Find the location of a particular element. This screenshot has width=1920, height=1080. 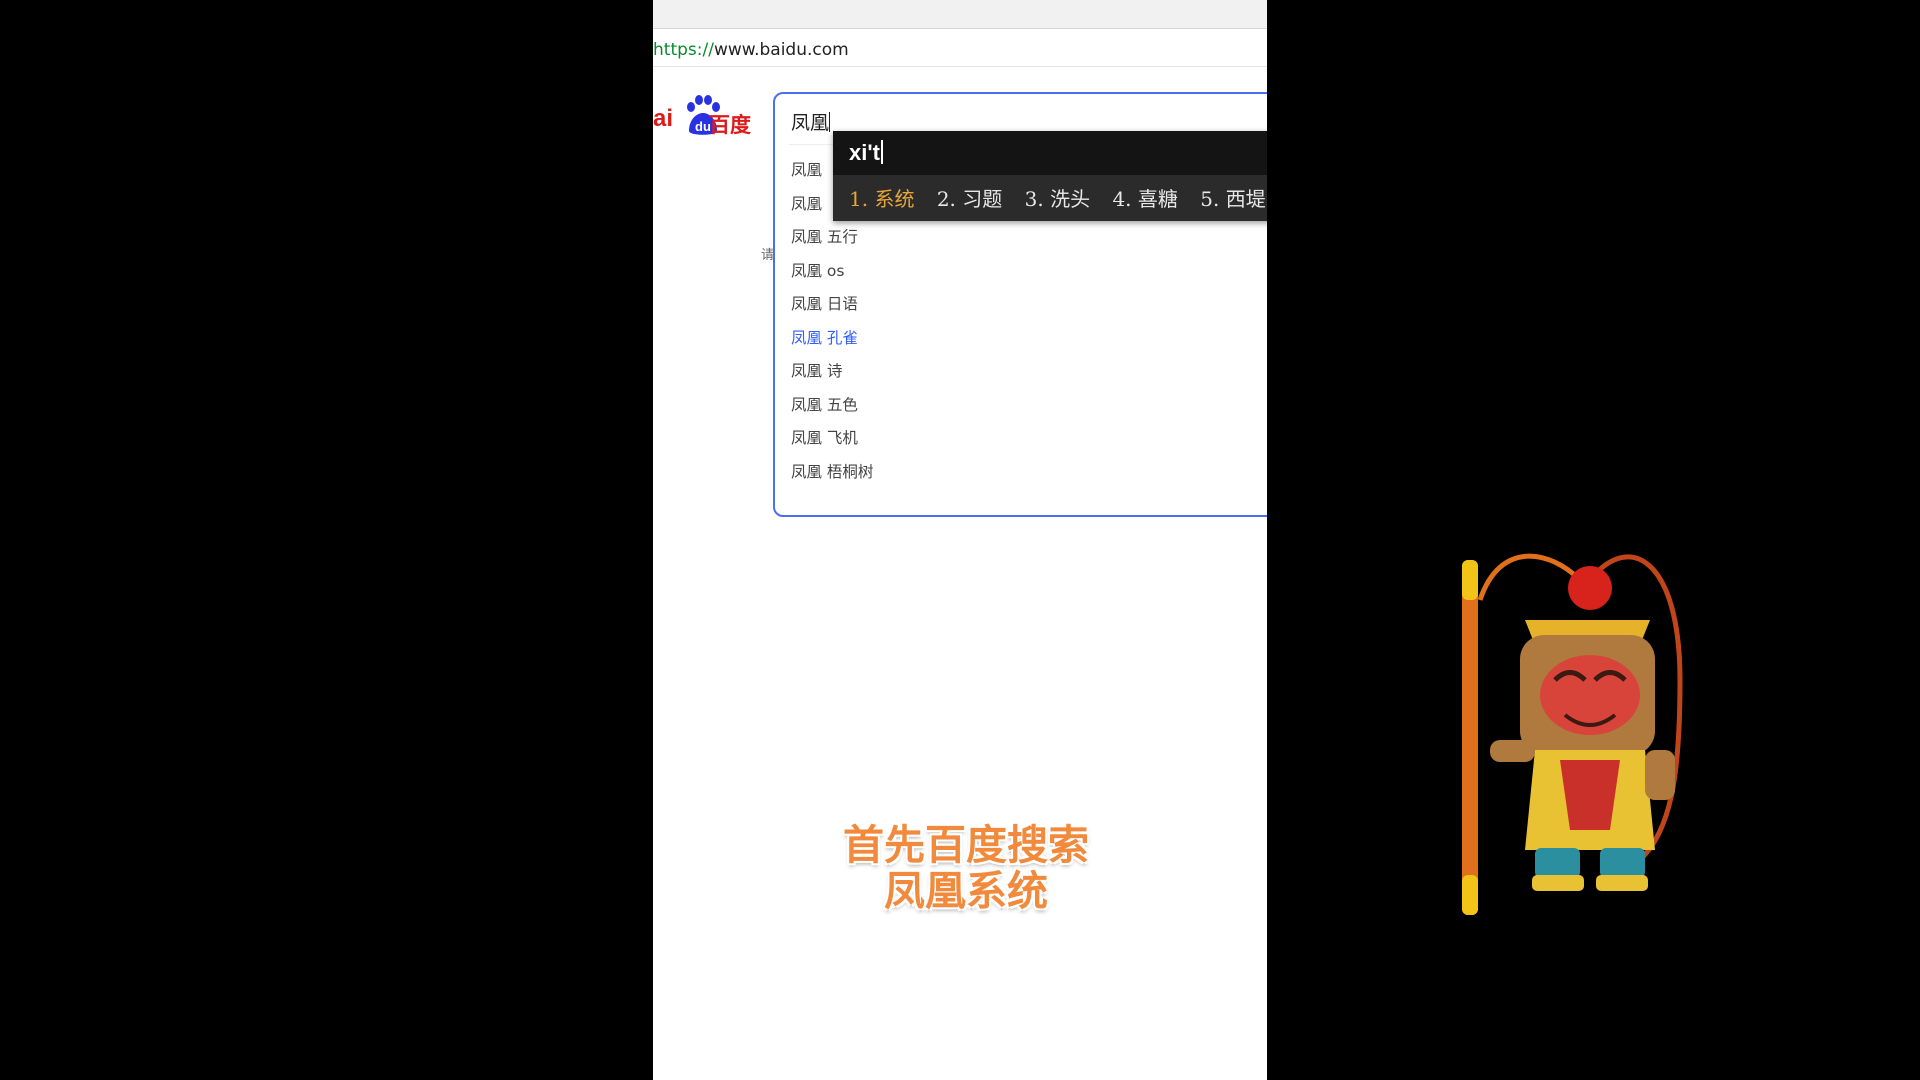

address-bar: https://www.baidu.com is located at coordinates (960, 50).